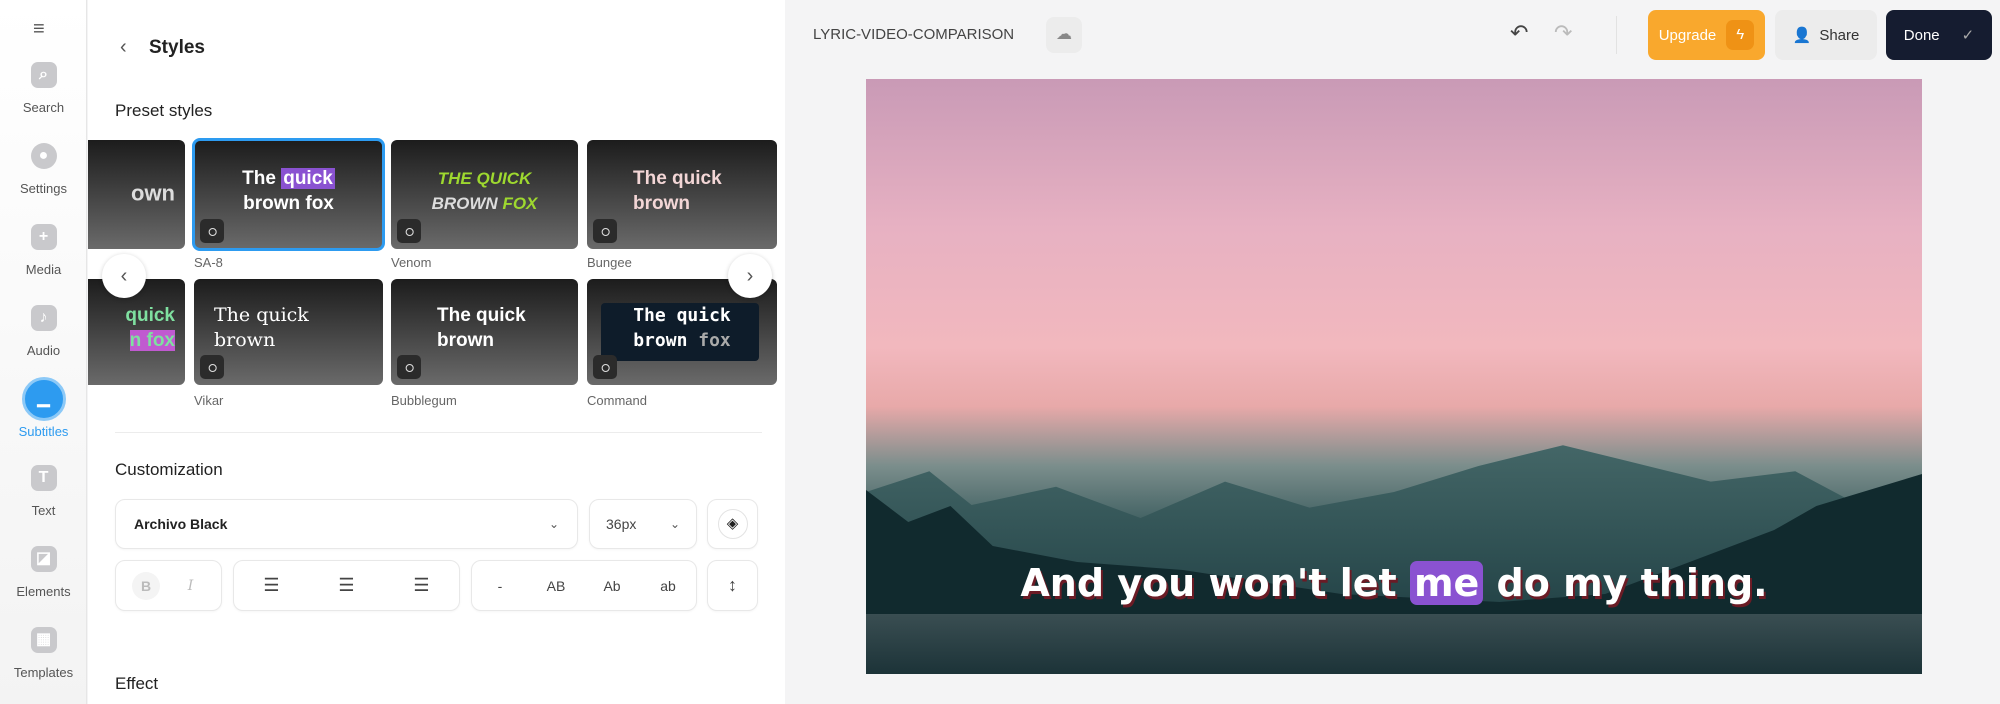  What do you see at coordinates (1839, 35) in the screenshot?
I see `share-label: Share` at bounding box center [1839, 35].